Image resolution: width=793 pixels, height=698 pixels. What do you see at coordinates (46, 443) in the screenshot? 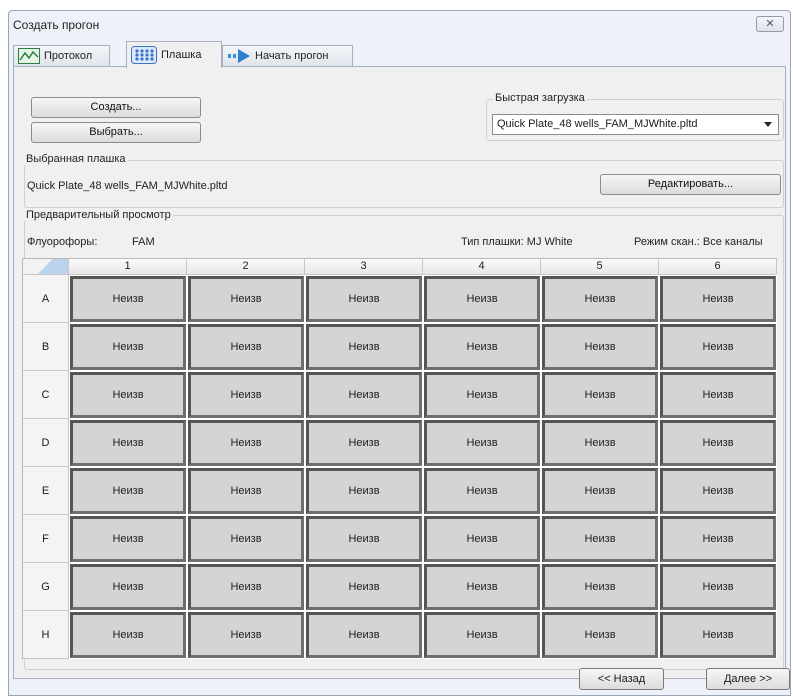
I see `row-header: D` at bounding box center [46, 443].